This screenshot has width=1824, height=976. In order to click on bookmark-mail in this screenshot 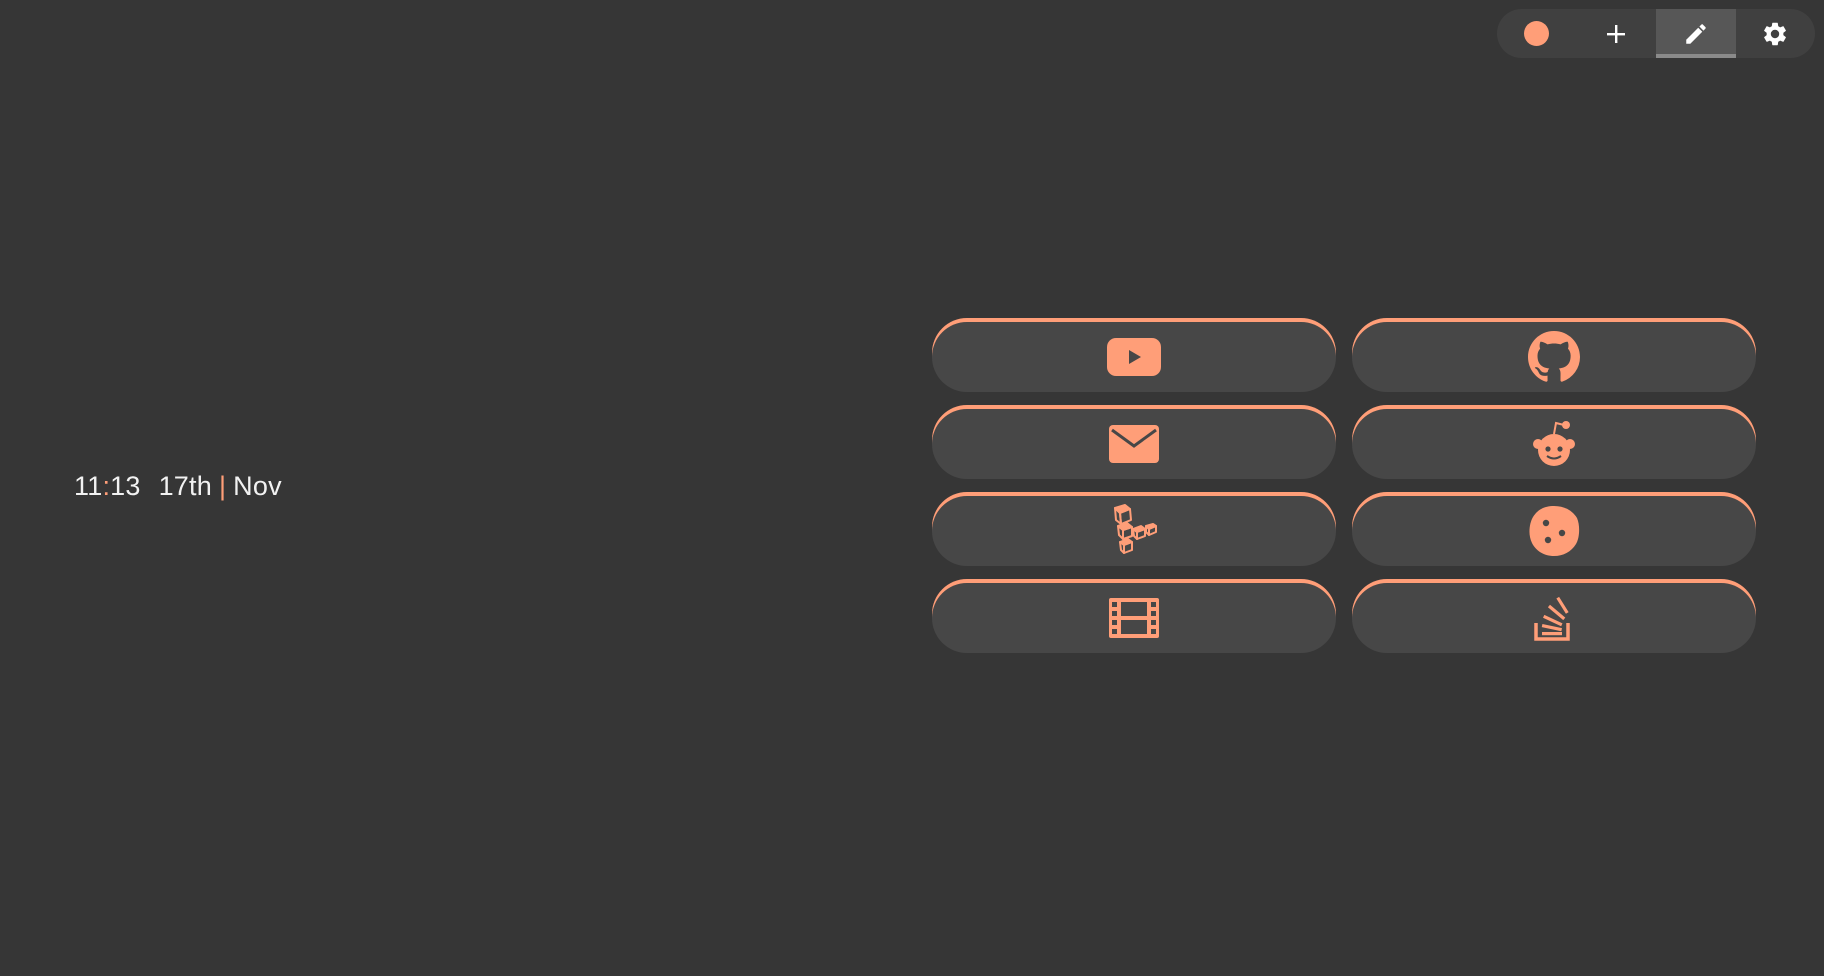, I will do `click(1134, 444)`.